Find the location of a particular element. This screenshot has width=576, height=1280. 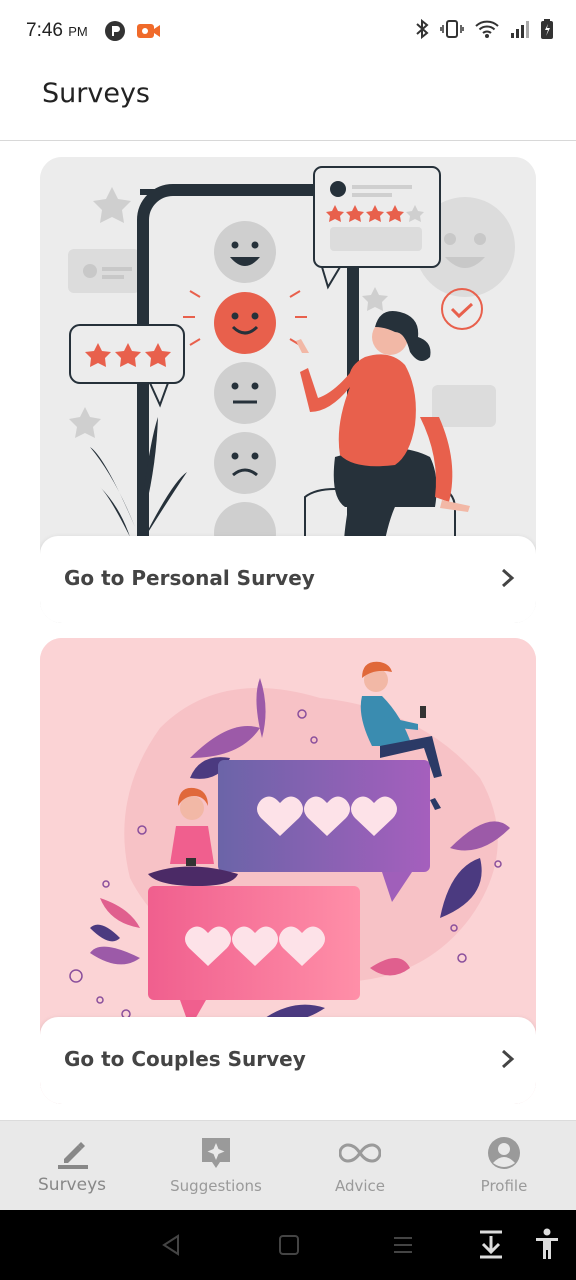

back-icon is located at coordinates (171, 1245).